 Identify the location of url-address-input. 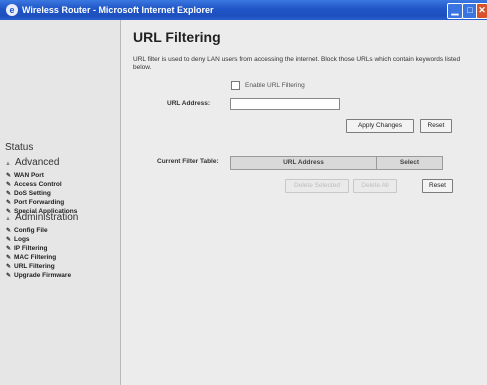
(285, 104).